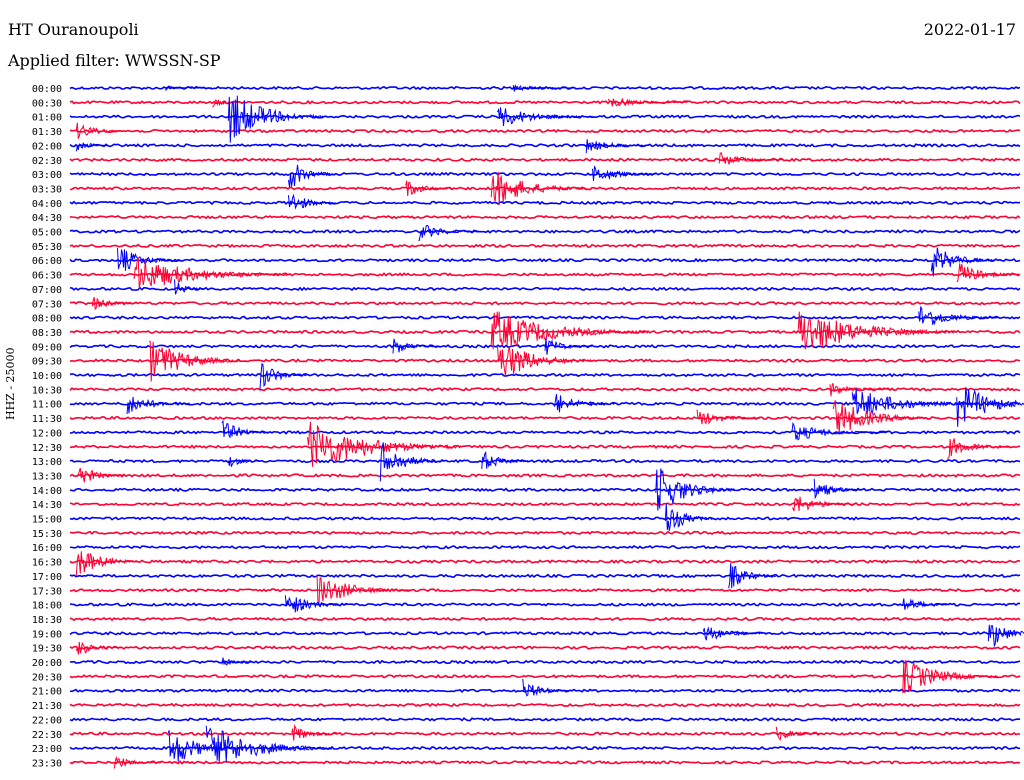 Image resolution: width=1024 pixels, height=780 pixels. Describe the element at coordinates (47, 333) in the screenshot. I see `row-time-label: 08:30` at that location.